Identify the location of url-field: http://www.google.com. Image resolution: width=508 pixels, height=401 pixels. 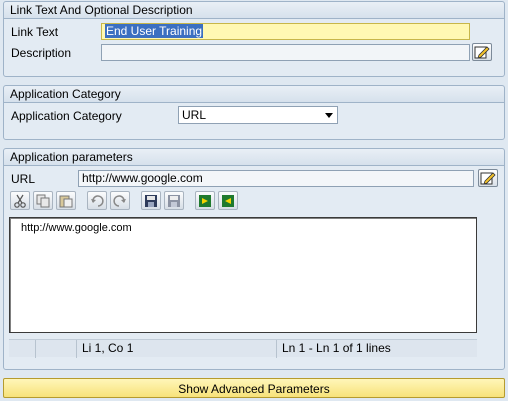
(276, 178).